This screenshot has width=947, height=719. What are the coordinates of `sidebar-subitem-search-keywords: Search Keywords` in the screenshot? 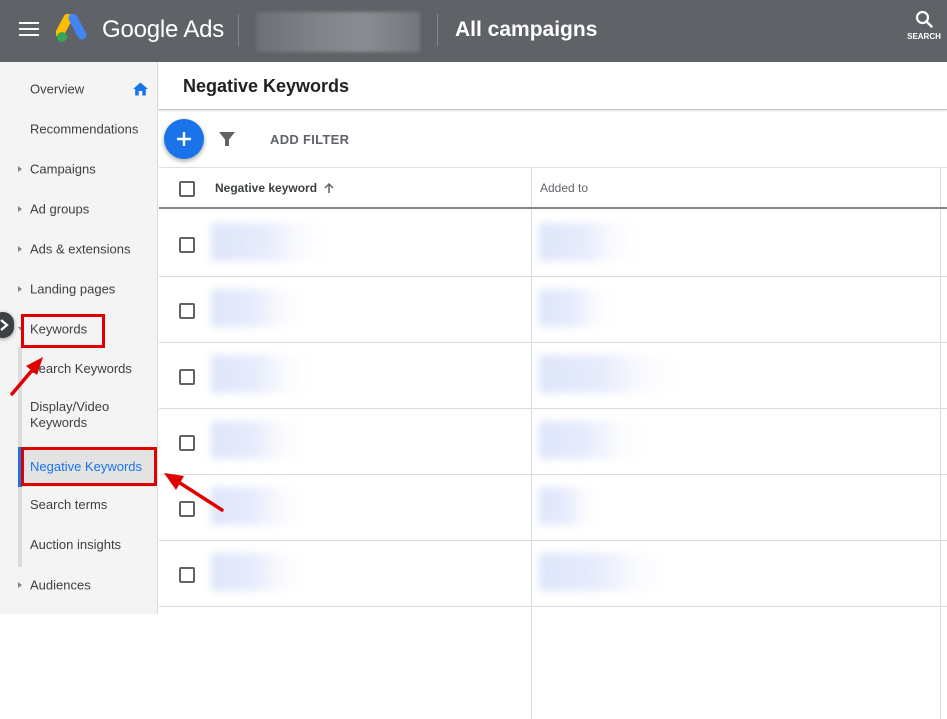 It's located at (90, 369).